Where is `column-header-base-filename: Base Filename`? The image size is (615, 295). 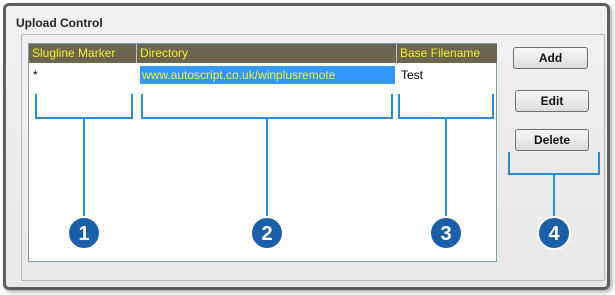 column-header-base-filename: Base Filename is located at coordinates (447, 53).